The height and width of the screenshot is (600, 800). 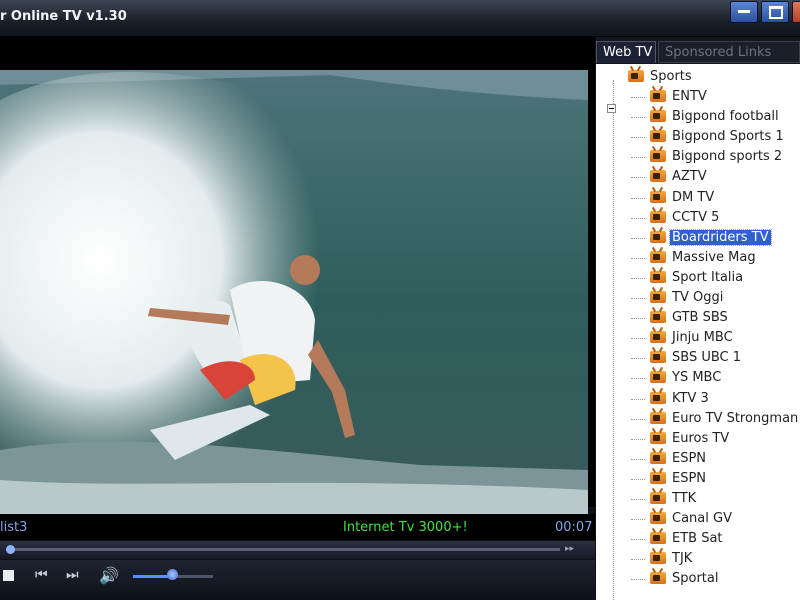 I want to click on minimize-button, so click(x=744, y=12).